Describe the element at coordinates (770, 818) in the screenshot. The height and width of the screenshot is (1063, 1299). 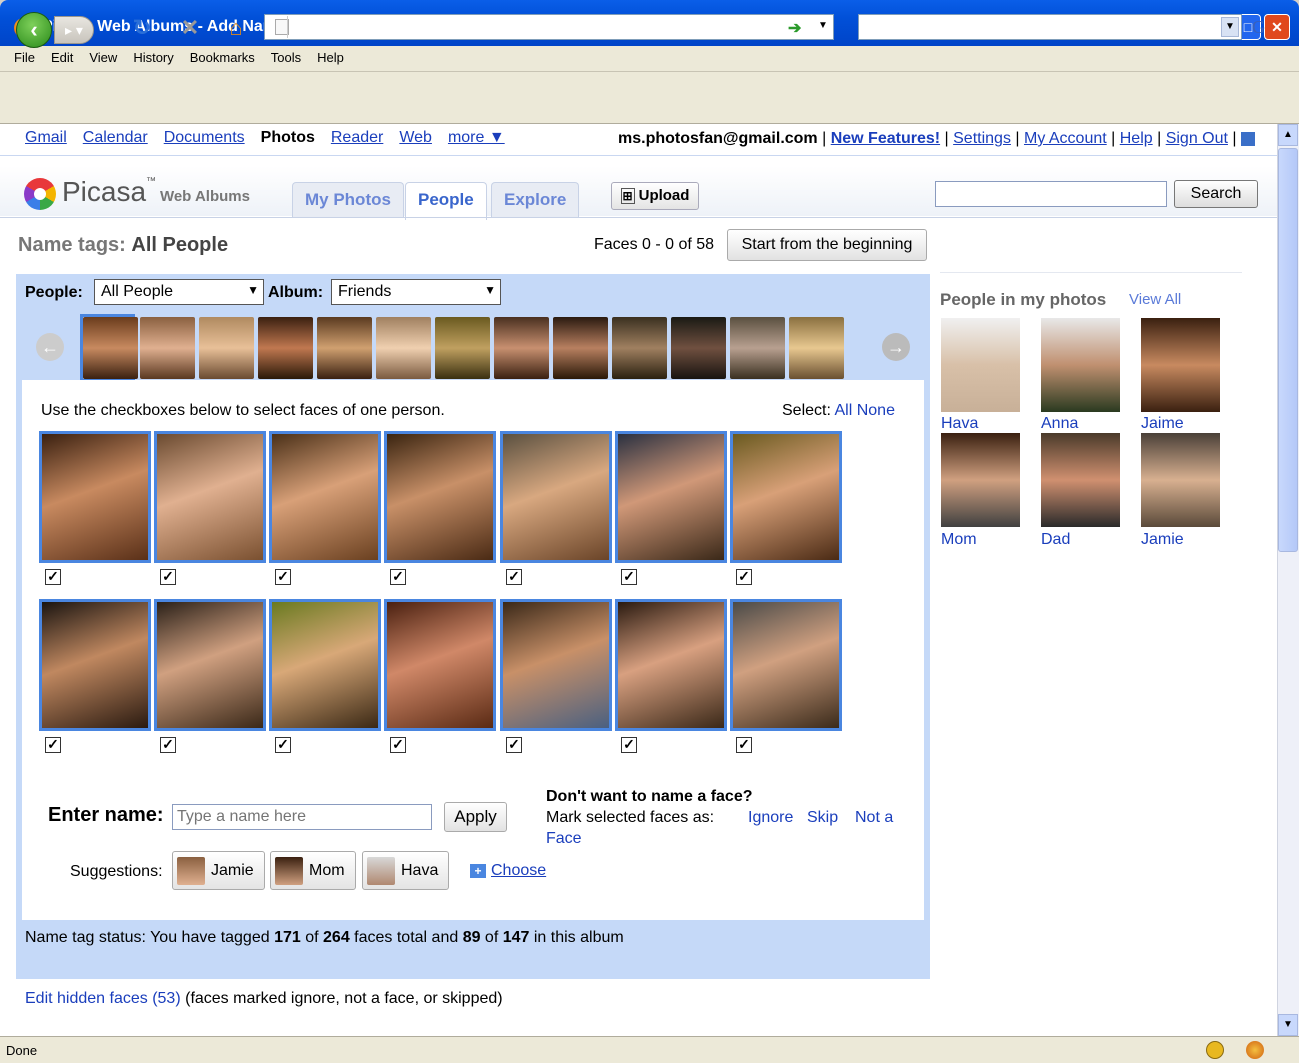
I see `ignore-link: Ignore` at that location.